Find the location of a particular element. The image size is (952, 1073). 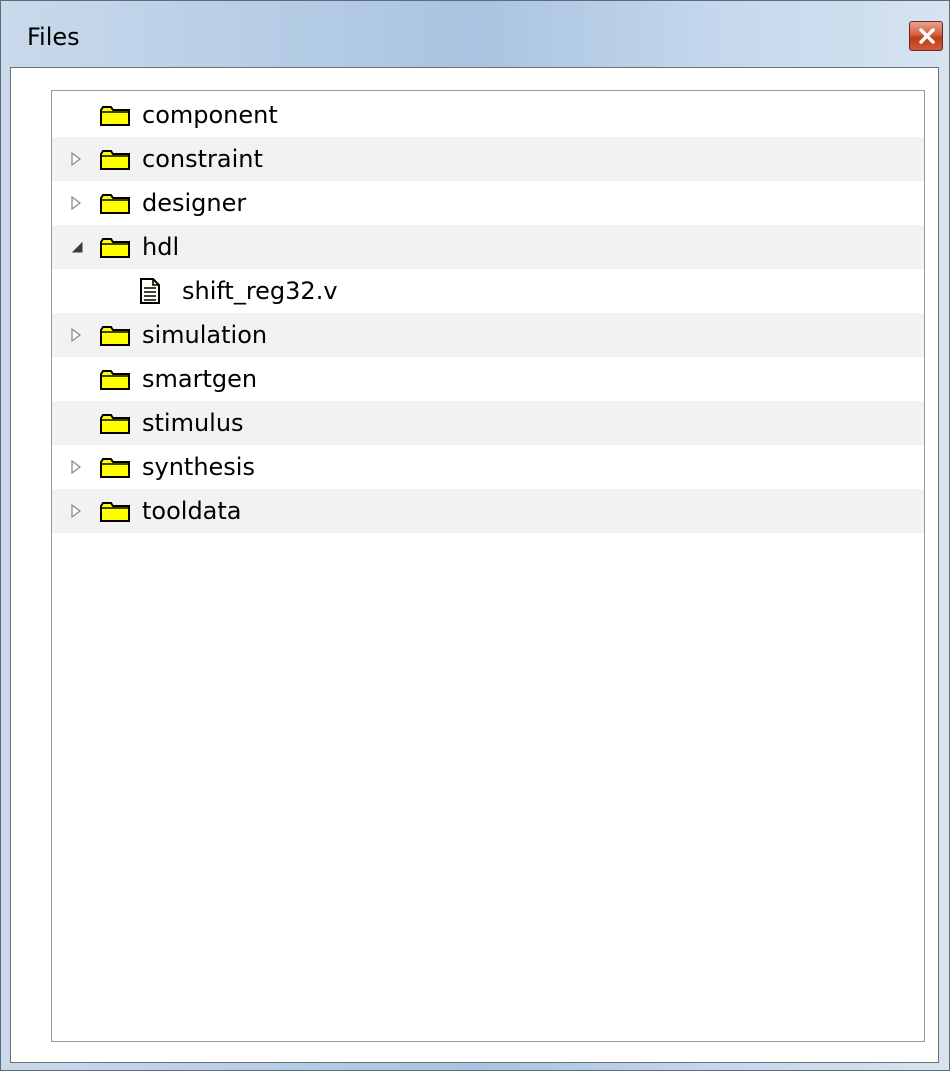

title-bar: Files is located at coordinates (476, 38).